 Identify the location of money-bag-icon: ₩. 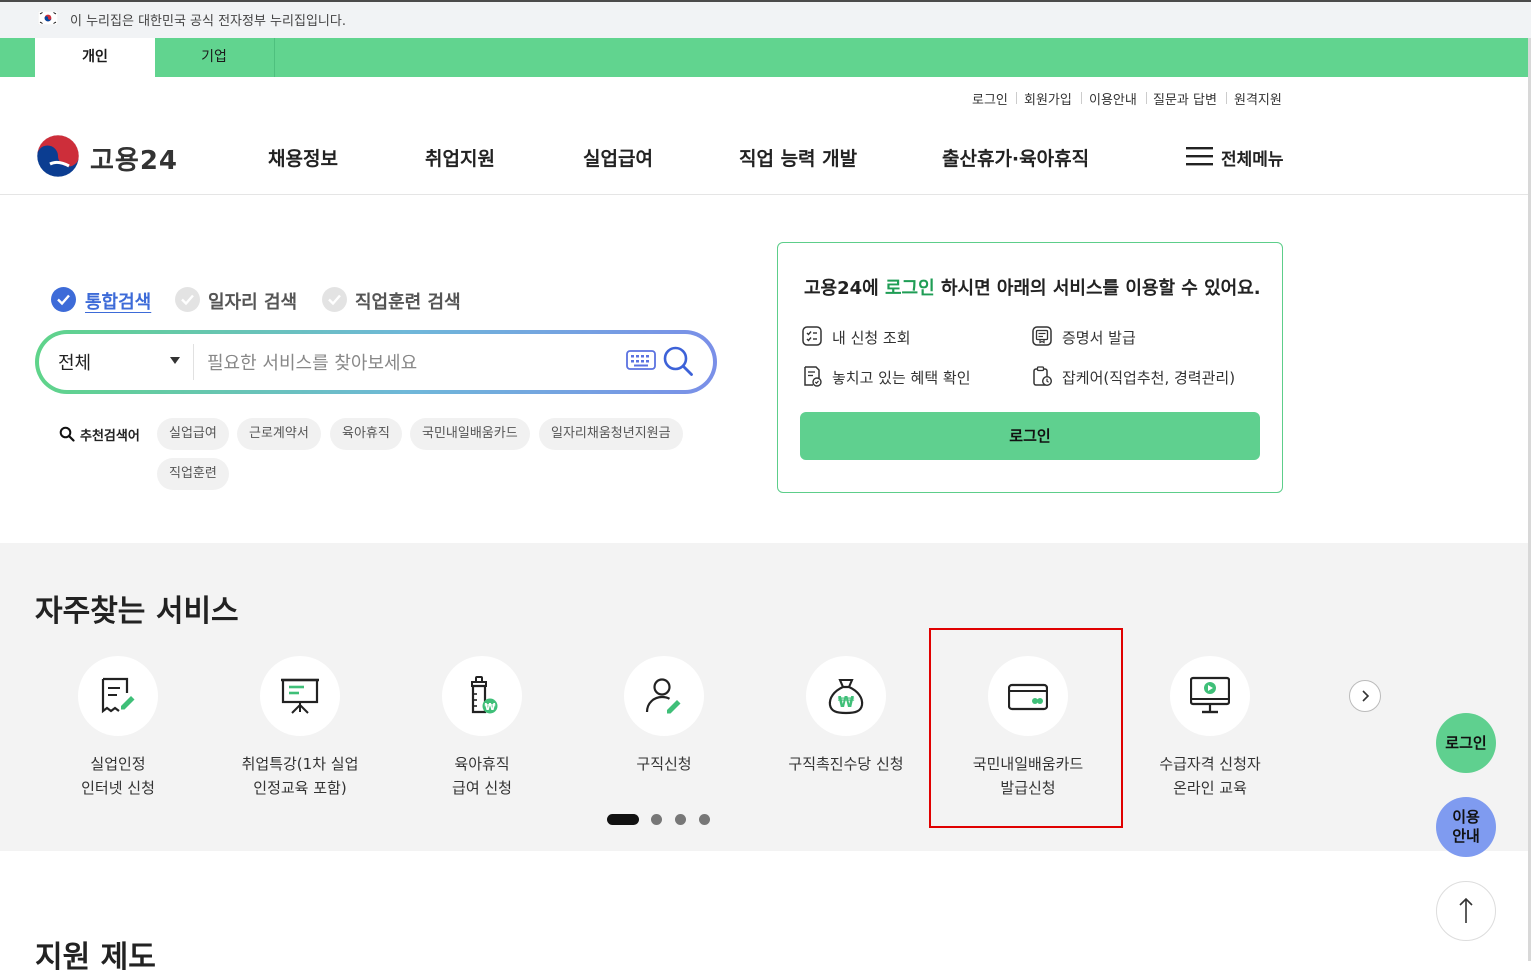
(846, 696).